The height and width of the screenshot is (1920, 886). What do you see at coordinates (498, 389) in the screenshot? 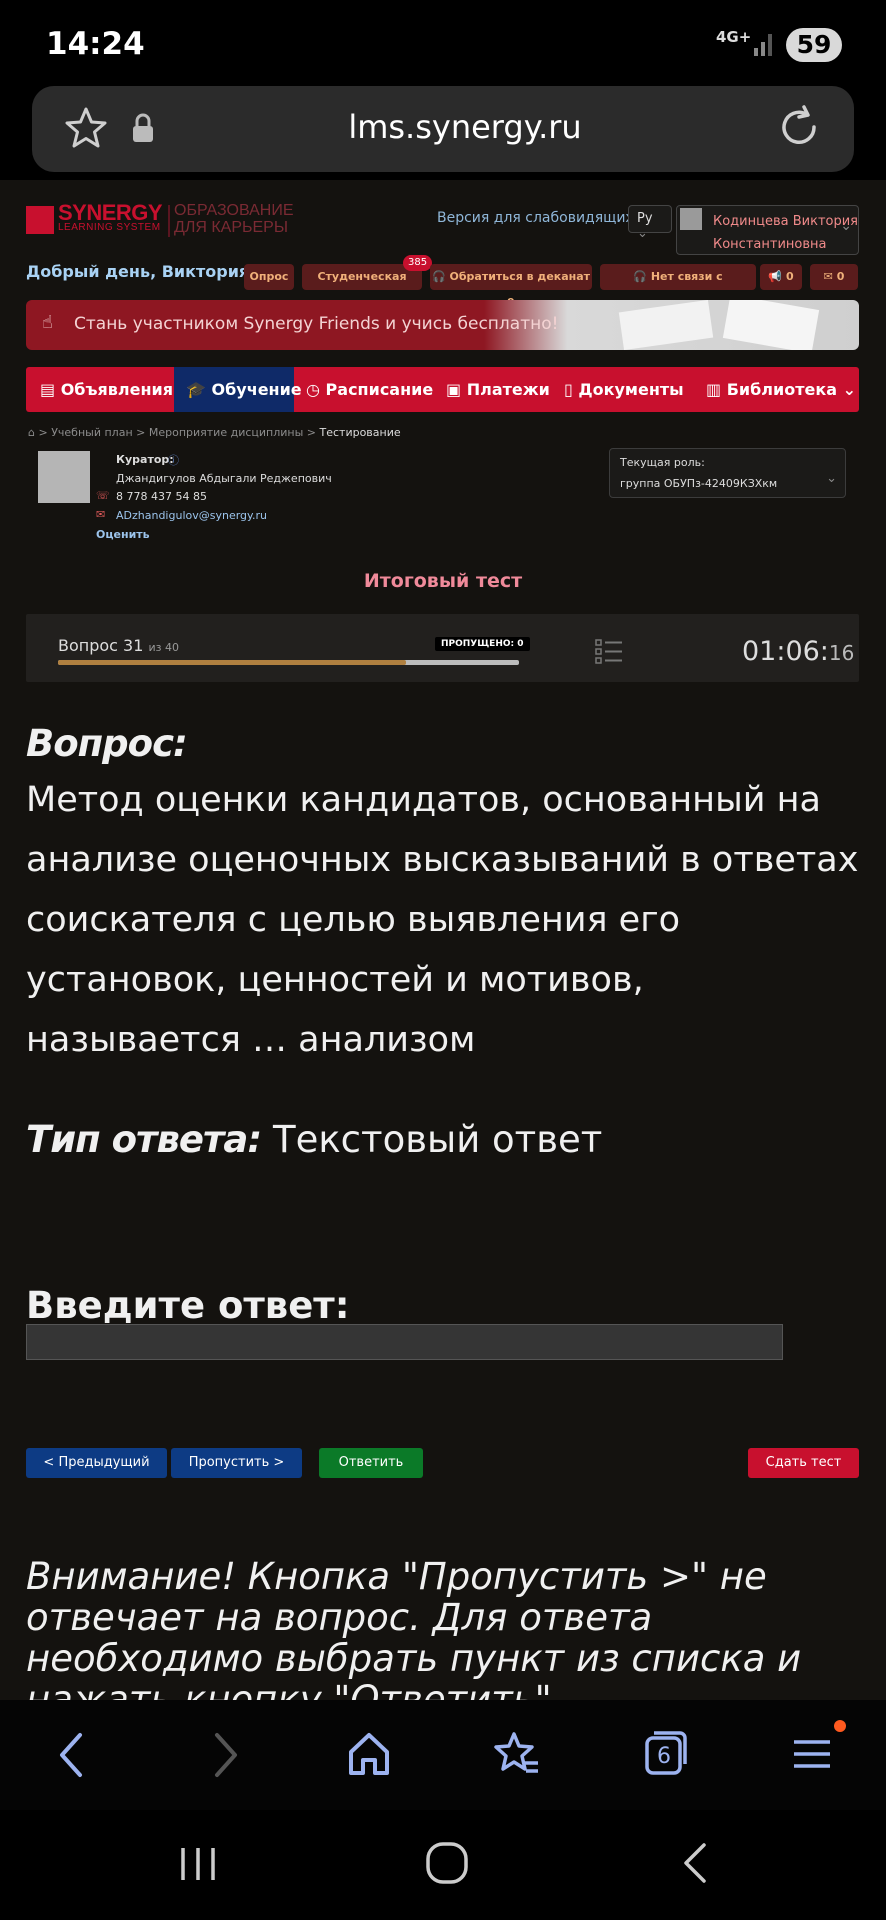
I see `nav-payments: ▣ Платежи` at bounding box center [498, 389].